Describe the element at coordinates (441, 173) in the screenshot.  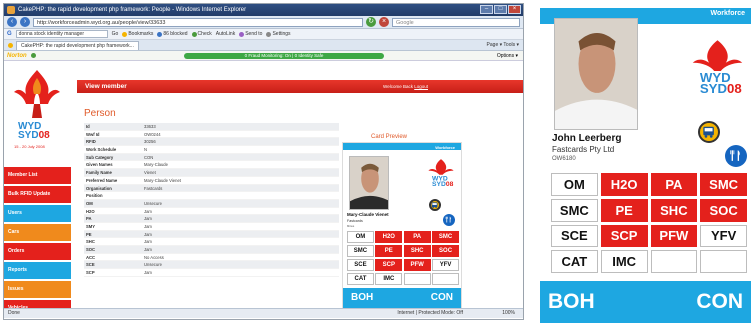
I see `wyd-card-logo: WYD SYD08` at that location.